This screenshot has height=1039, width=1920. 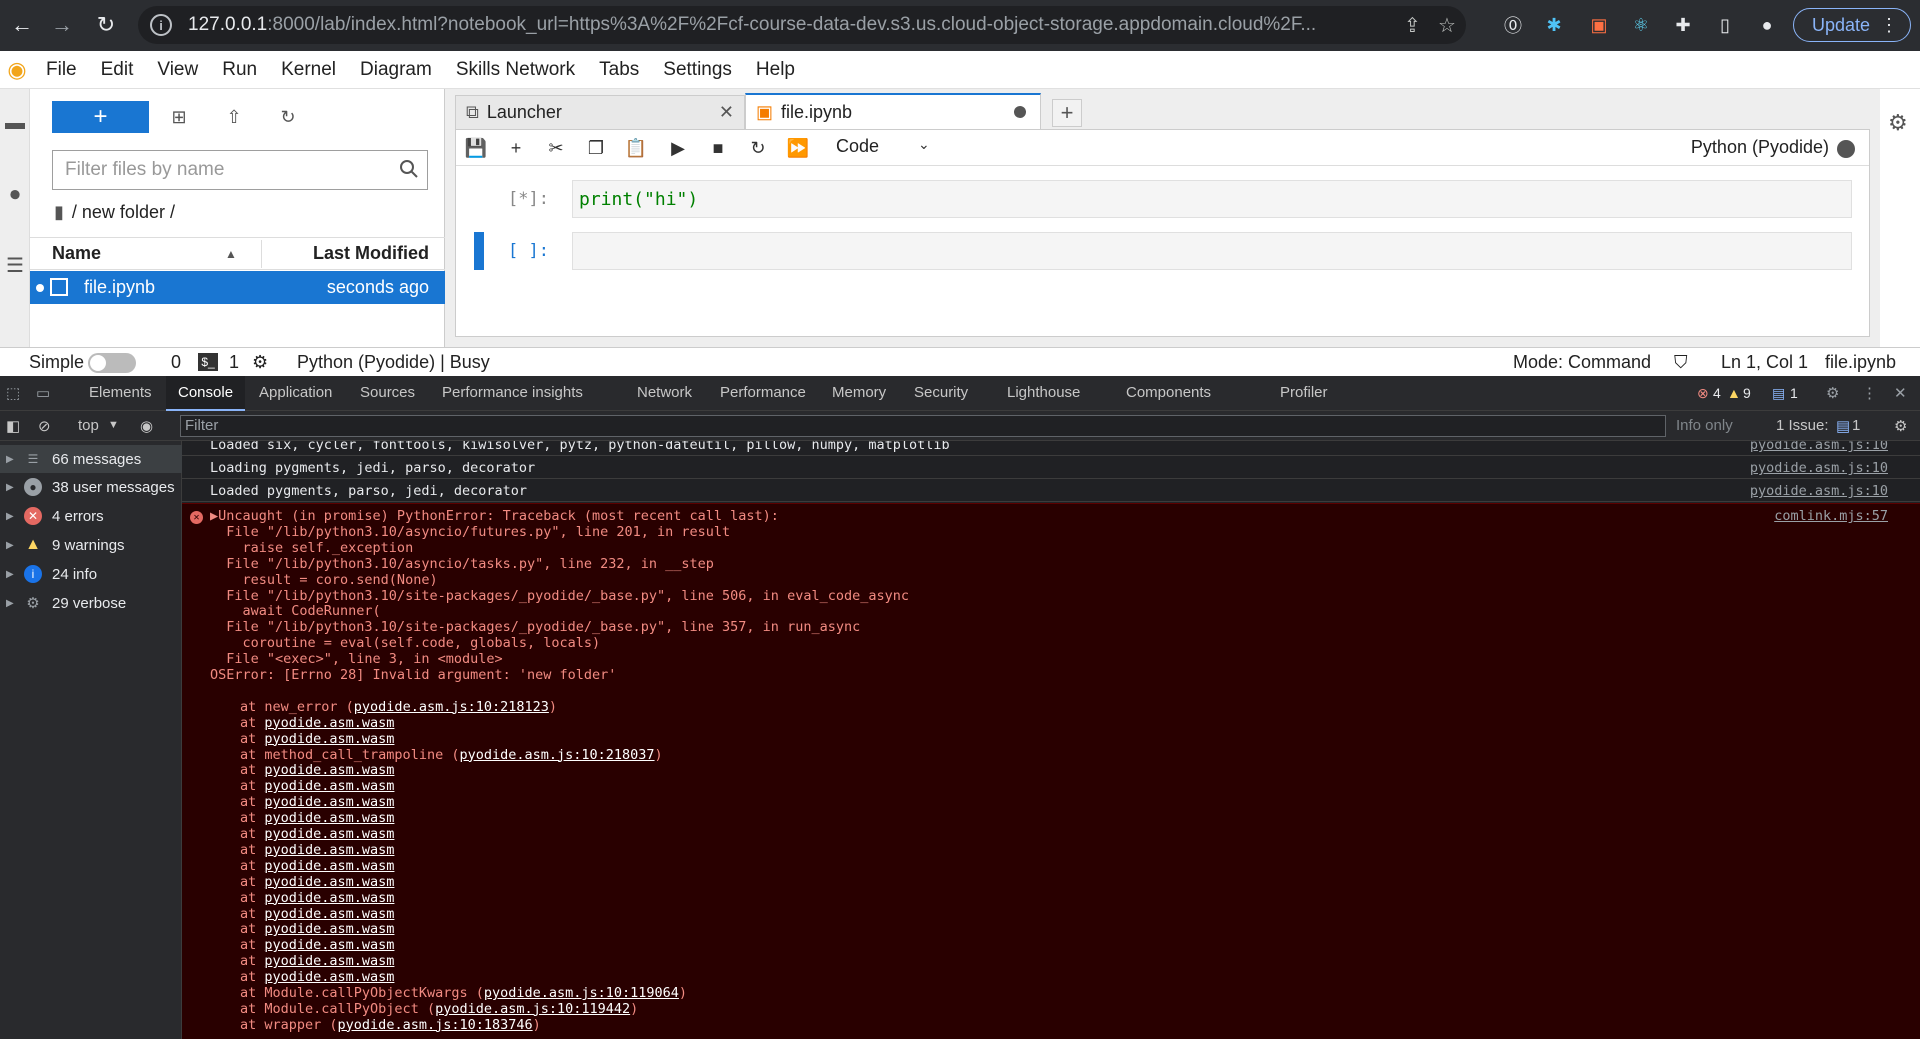 I want to click on extension-off-icon: ▣, so click(x=1599, y=25).